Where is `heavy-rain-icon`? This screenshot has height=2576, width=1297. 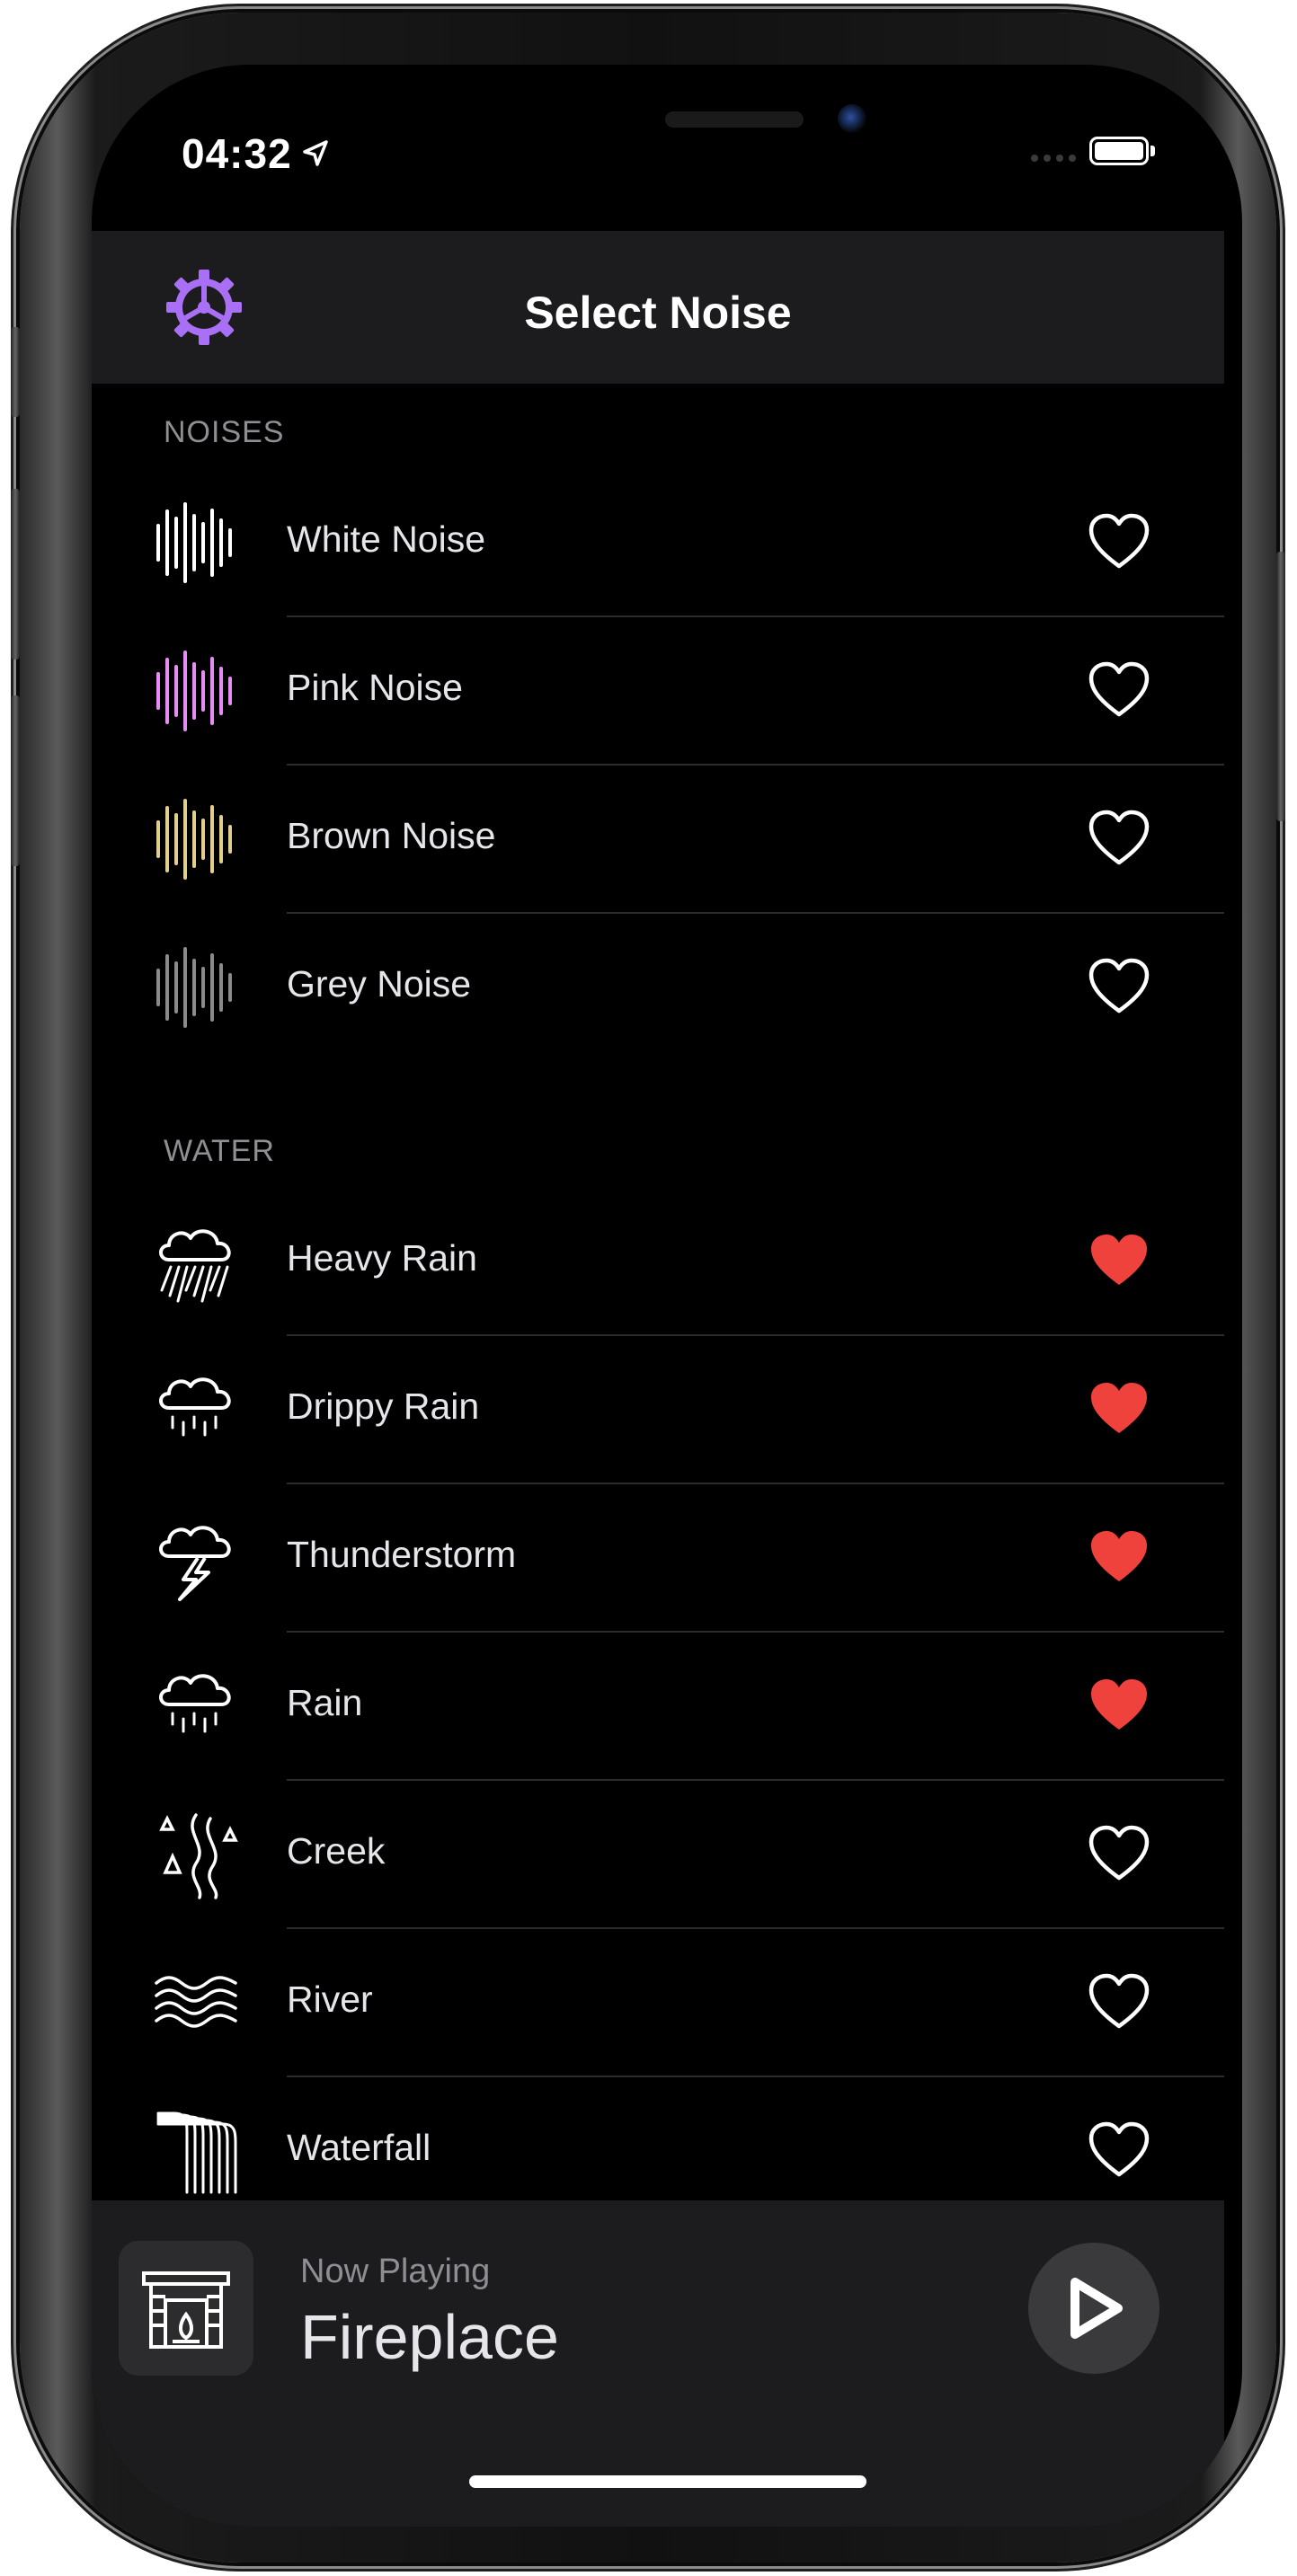 heavy-rain-icon is located at coordinates (195, 1266).